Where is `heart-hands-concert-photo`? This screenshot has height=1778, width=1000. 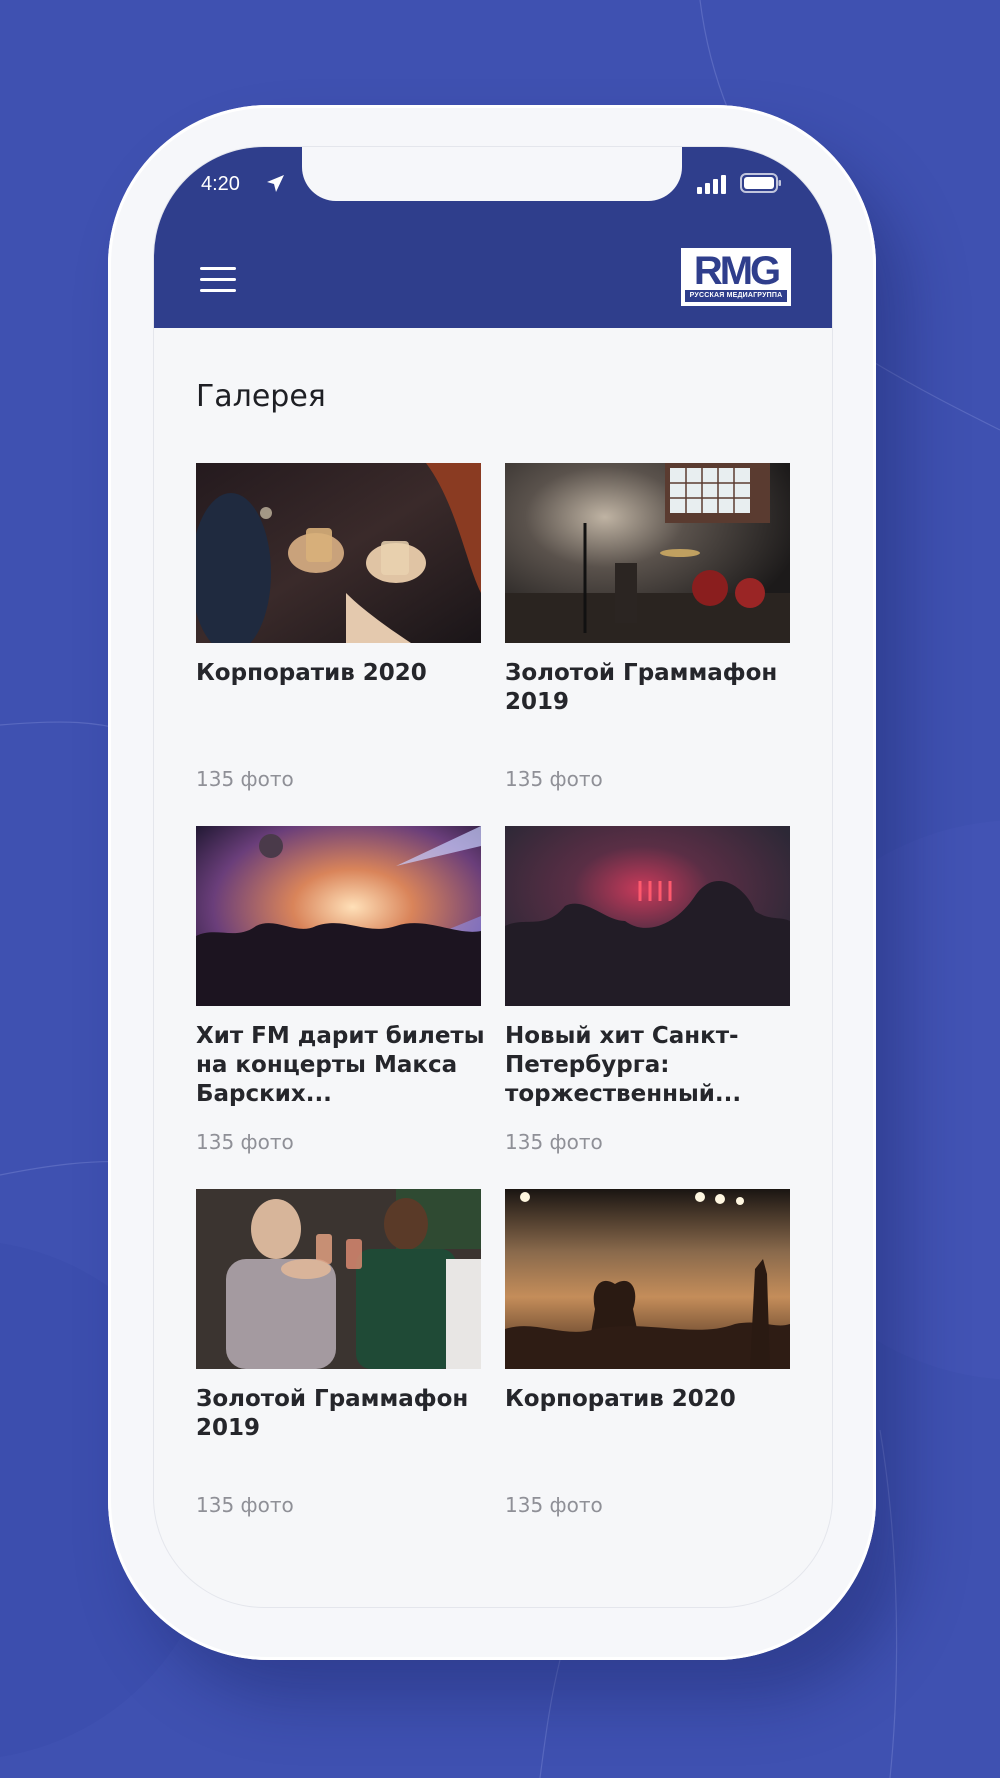
heart-hands-concert-photo is located at coordinates (647, 1279).